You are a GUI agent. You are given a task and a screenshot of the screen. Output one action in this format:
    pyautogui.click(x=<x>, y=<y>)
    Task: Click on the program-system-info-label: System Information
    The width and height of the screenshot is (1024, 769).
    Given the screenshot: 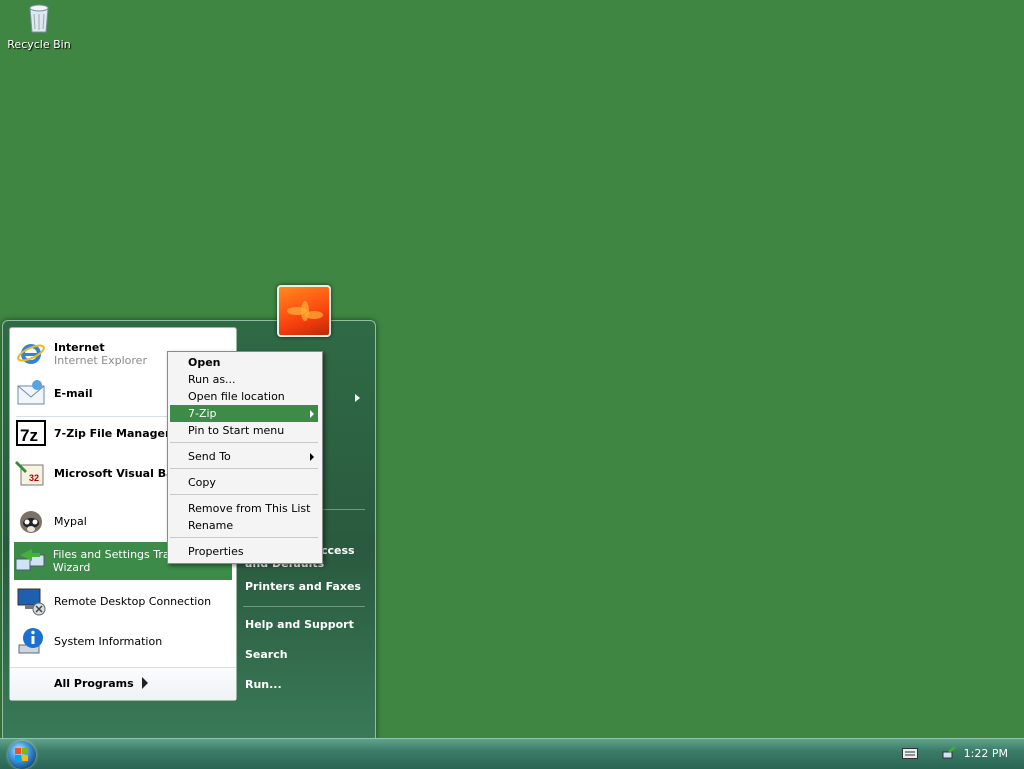 What is the action you would take?
    pyautogui.click(x=108, y=641)
    